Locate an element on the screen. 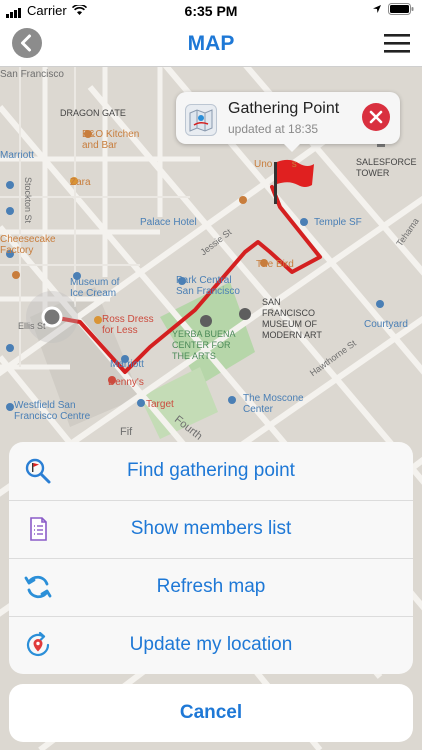  action-label: Update my location is located at coordinates (211, 644).